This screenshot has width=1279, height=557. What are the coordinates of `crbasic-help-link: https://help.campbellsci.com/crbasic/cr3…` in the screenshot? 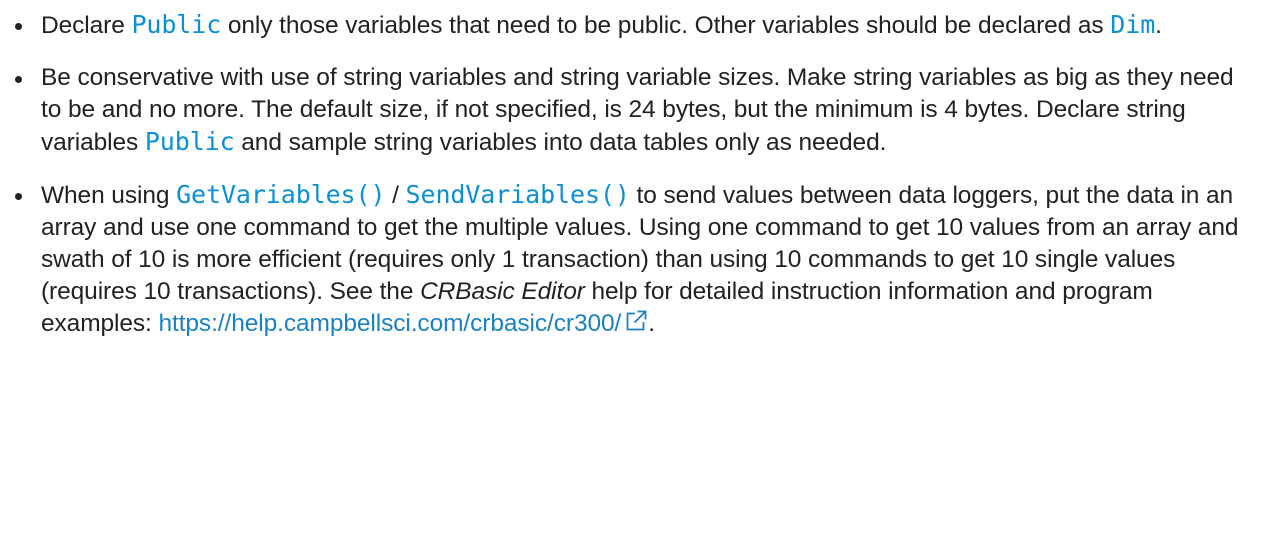 It's located at (389, 323).